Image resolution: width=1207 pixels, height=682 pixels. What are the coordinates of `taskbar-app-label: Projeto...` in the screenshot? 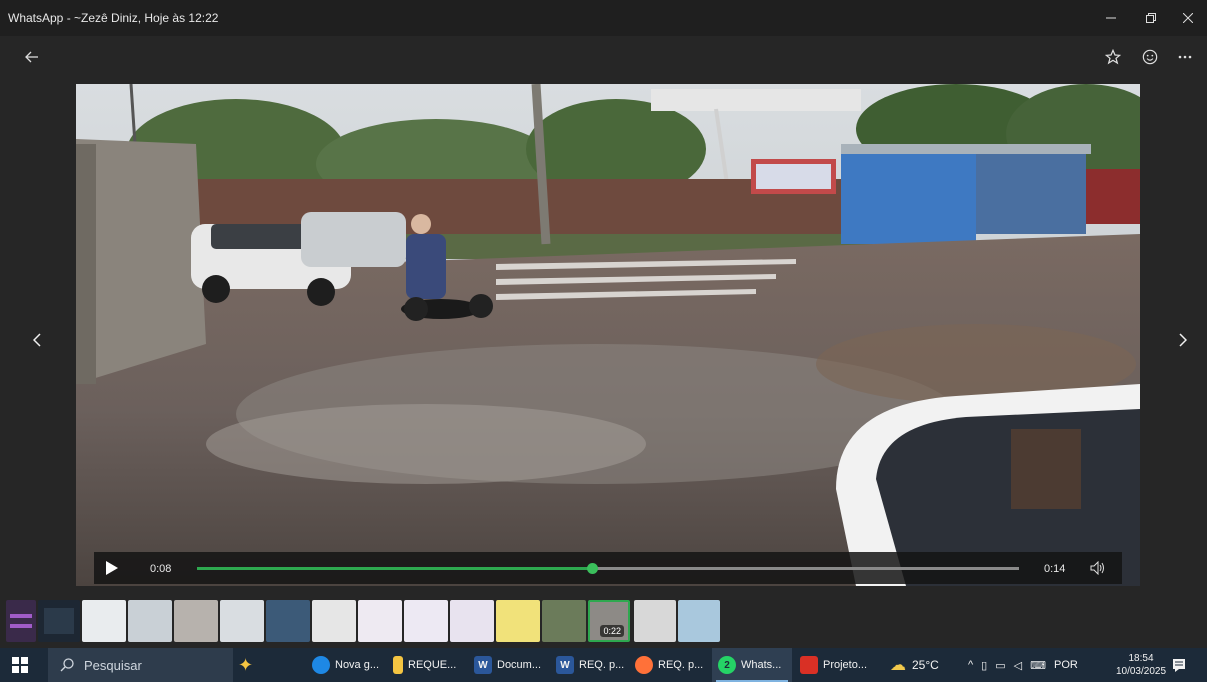 It's located at (845, 665).